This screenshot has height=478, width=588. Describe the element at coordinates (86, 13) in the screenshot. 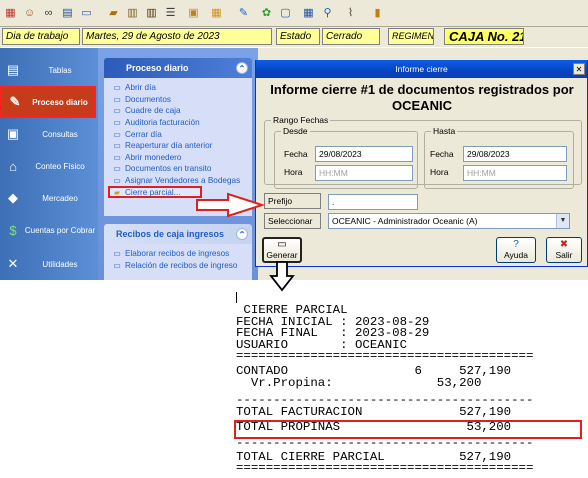

I see `monitor-icon: ▭` at that location.